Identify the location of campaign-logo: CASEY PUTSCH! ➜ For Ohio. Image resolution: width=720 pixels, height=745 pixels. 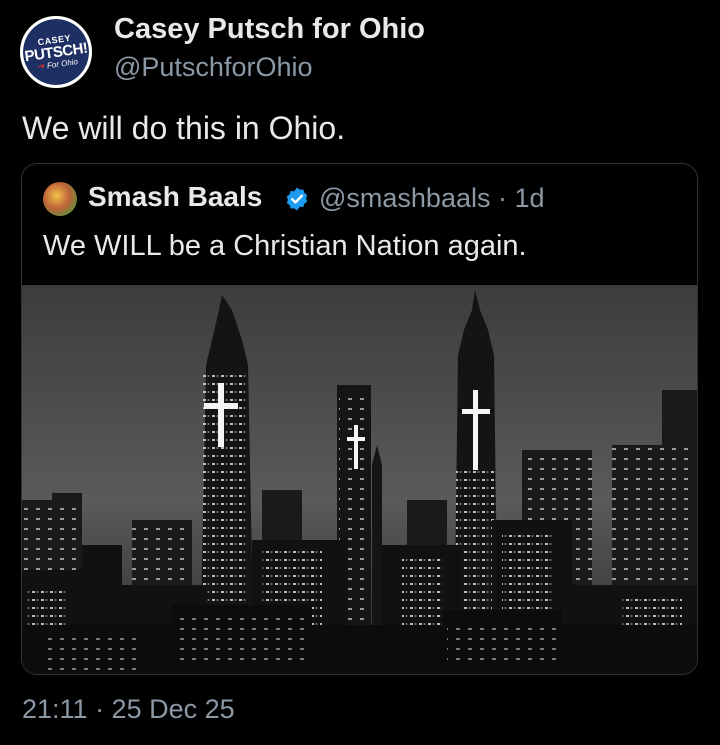
(56, 52).